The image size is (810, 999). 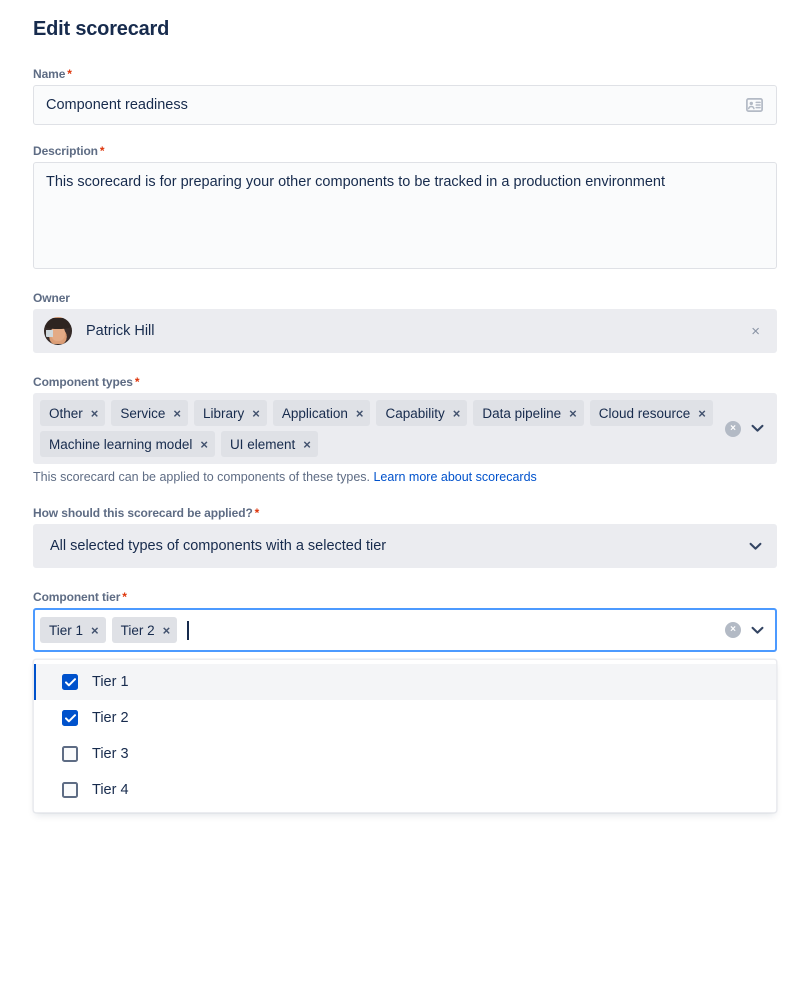 I want to click on tag-label: Machine learning model, so click(x=121, y=444).